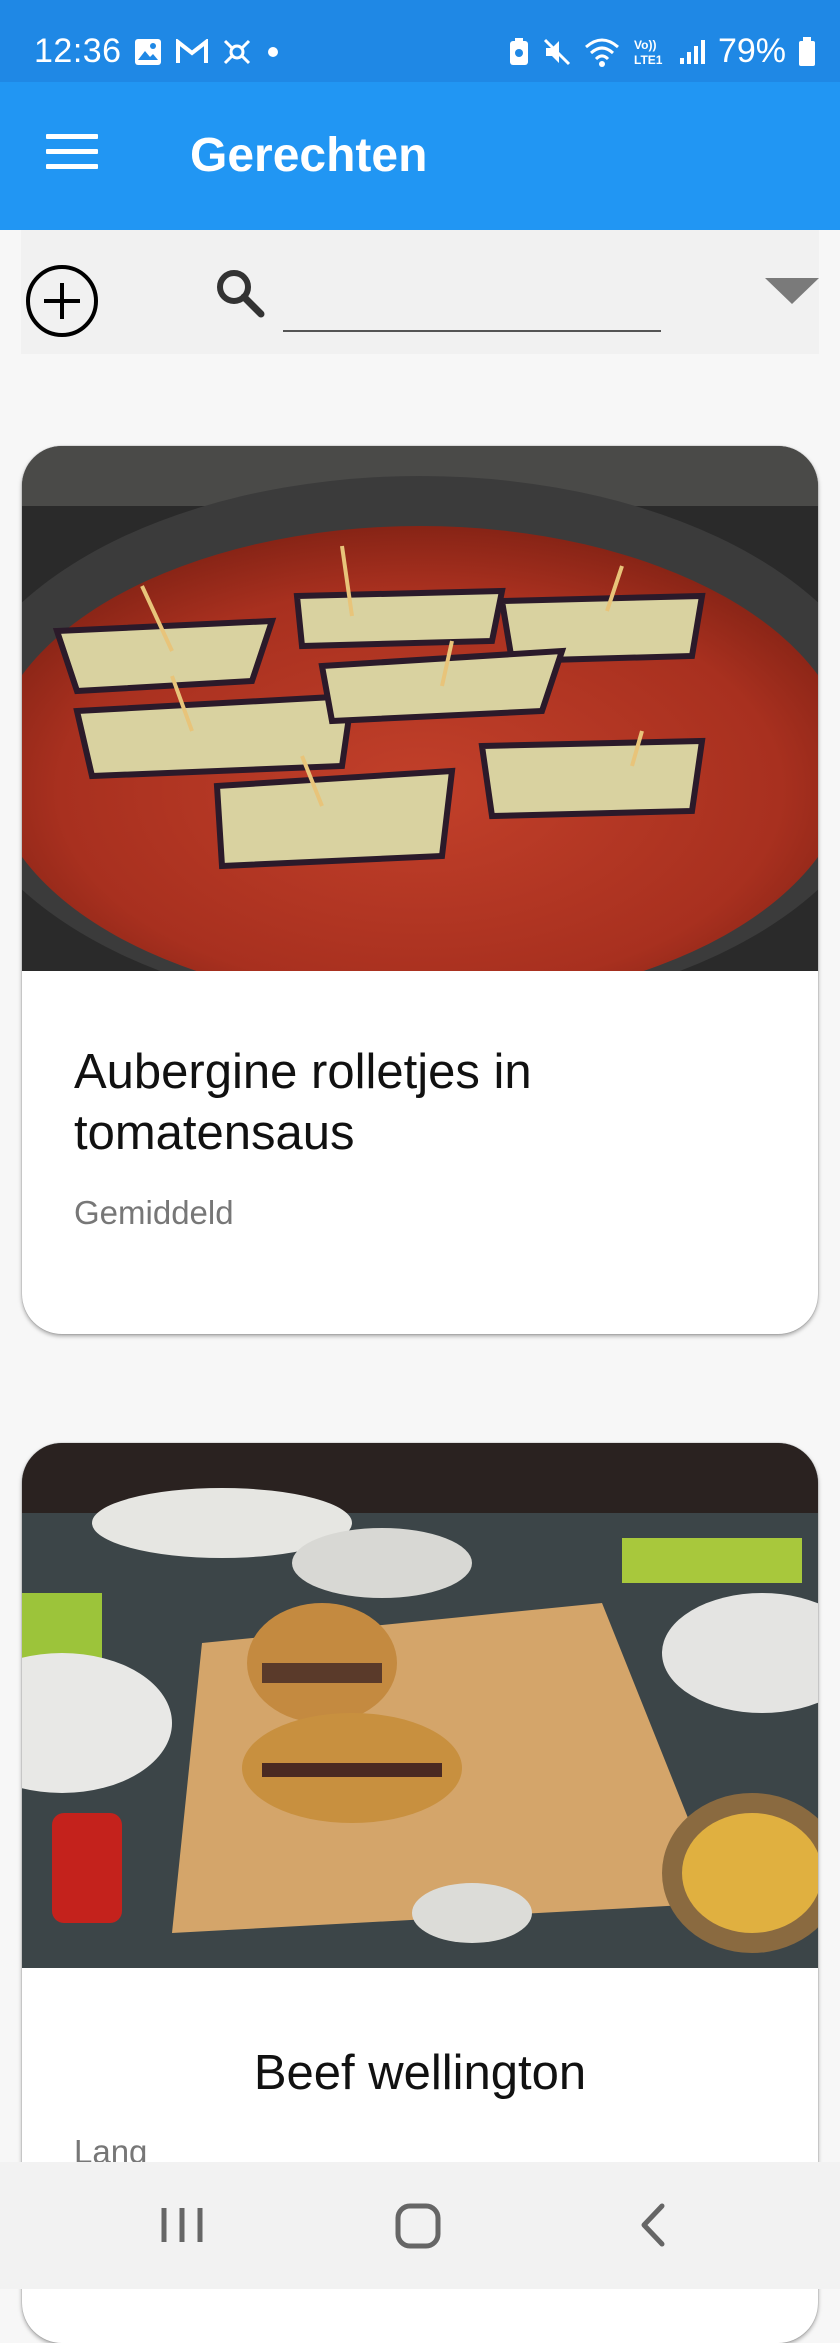  What do you see at coordinates (807, 51) in the screenshot?
I see `battery-icon` at bounding box center [807, 51].